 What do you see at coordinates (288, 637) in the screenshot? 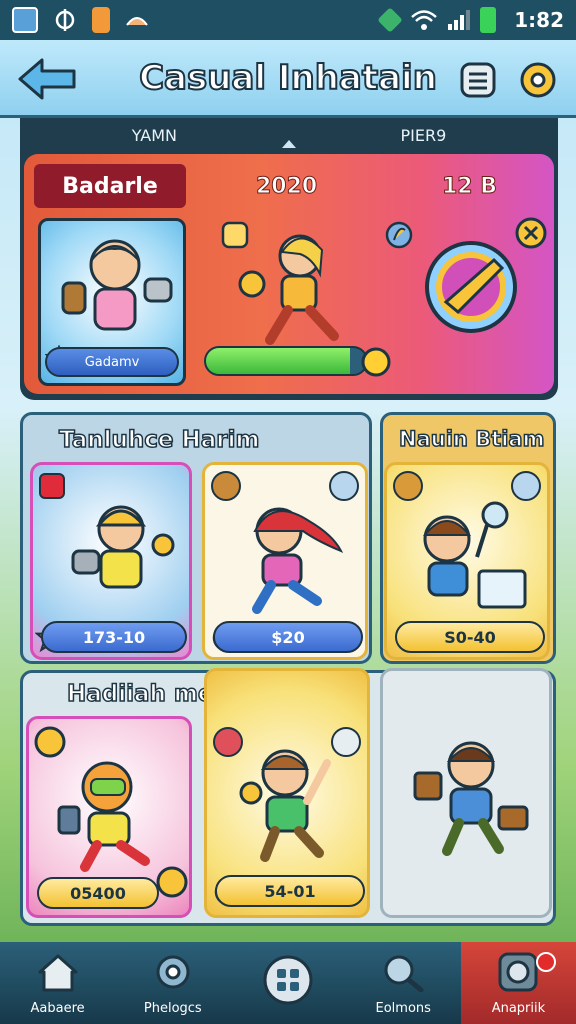
I see `reward-value: $20` at bounding box center [288, 637].